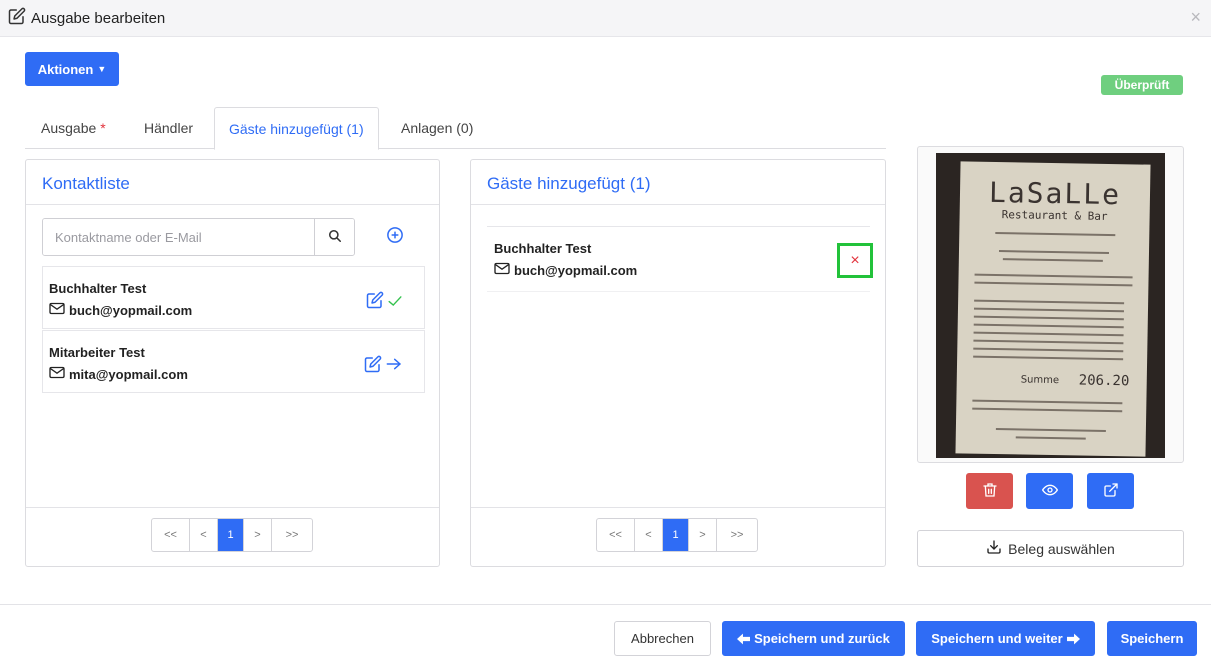 This screenshot has width=1211, height=667. What do you see at coordinates (744, 639) in the screenshot?
I see `arrow-left-icon` at bounding box center [744, 639].